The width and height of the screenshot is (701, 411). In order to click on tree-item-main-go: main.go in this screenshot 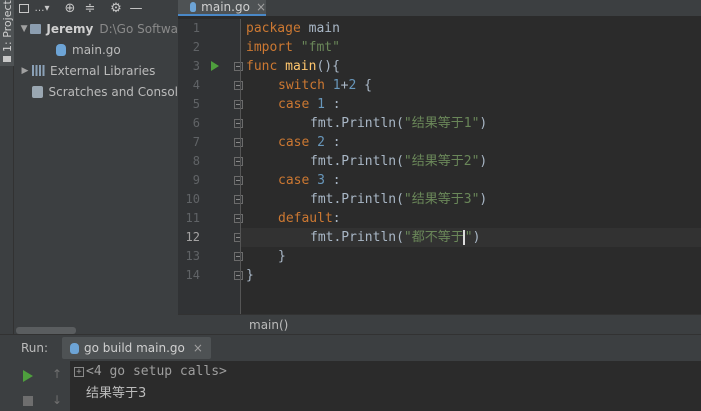, I will do `click(96, 49)`.